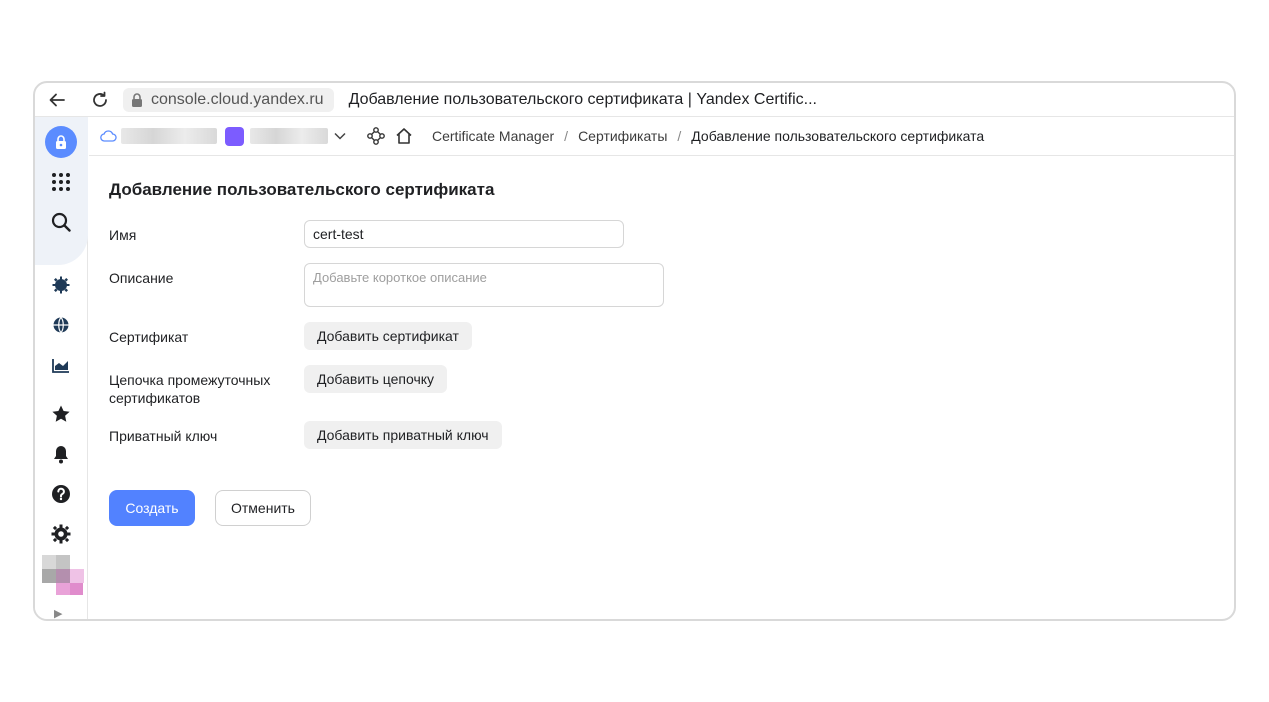 This screenshot has height=702, width=1269. What do you see at coordinates (237, 99) in the screenshot?
I see `url-text: console.cloud.yandex.ru` at bounding box center [237, 99].